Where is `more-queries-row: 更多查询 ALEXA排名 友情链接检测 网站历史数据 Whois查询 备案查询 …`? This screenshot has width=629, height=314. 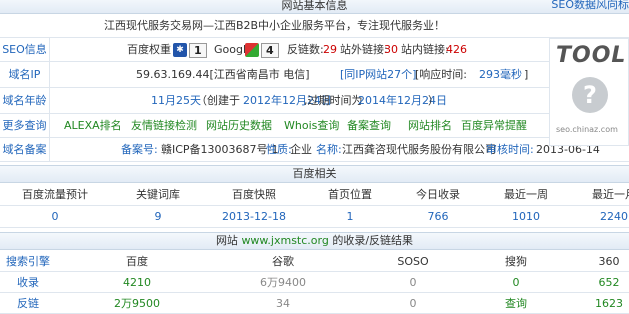
more-queries-row: 更多查询 ALEXA排名 友情链接检测 网站历史数据 Whois查询 备案查询 … is located at coordinates (274, 126).